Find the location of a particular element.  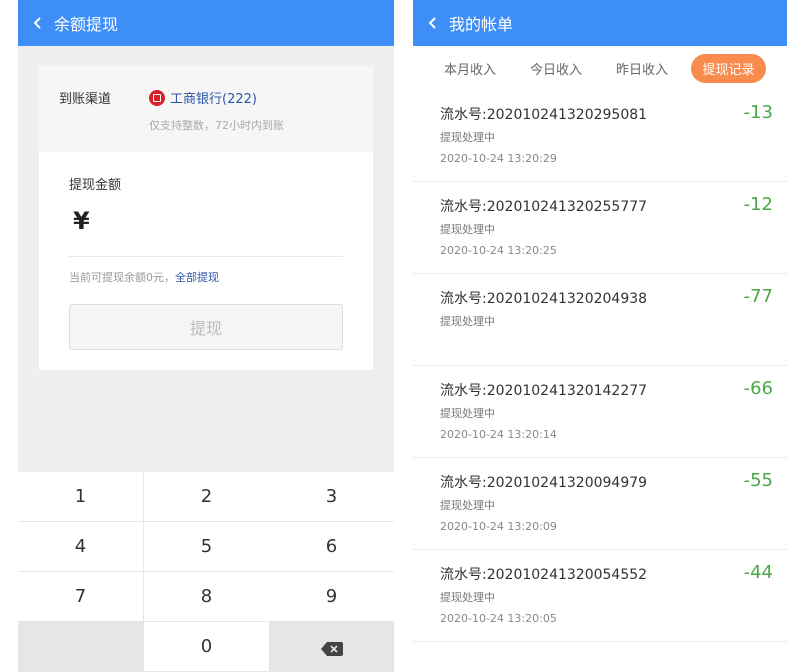

record-time: 2020-10-24 13:20:29 is located at coordinates (498, 158).